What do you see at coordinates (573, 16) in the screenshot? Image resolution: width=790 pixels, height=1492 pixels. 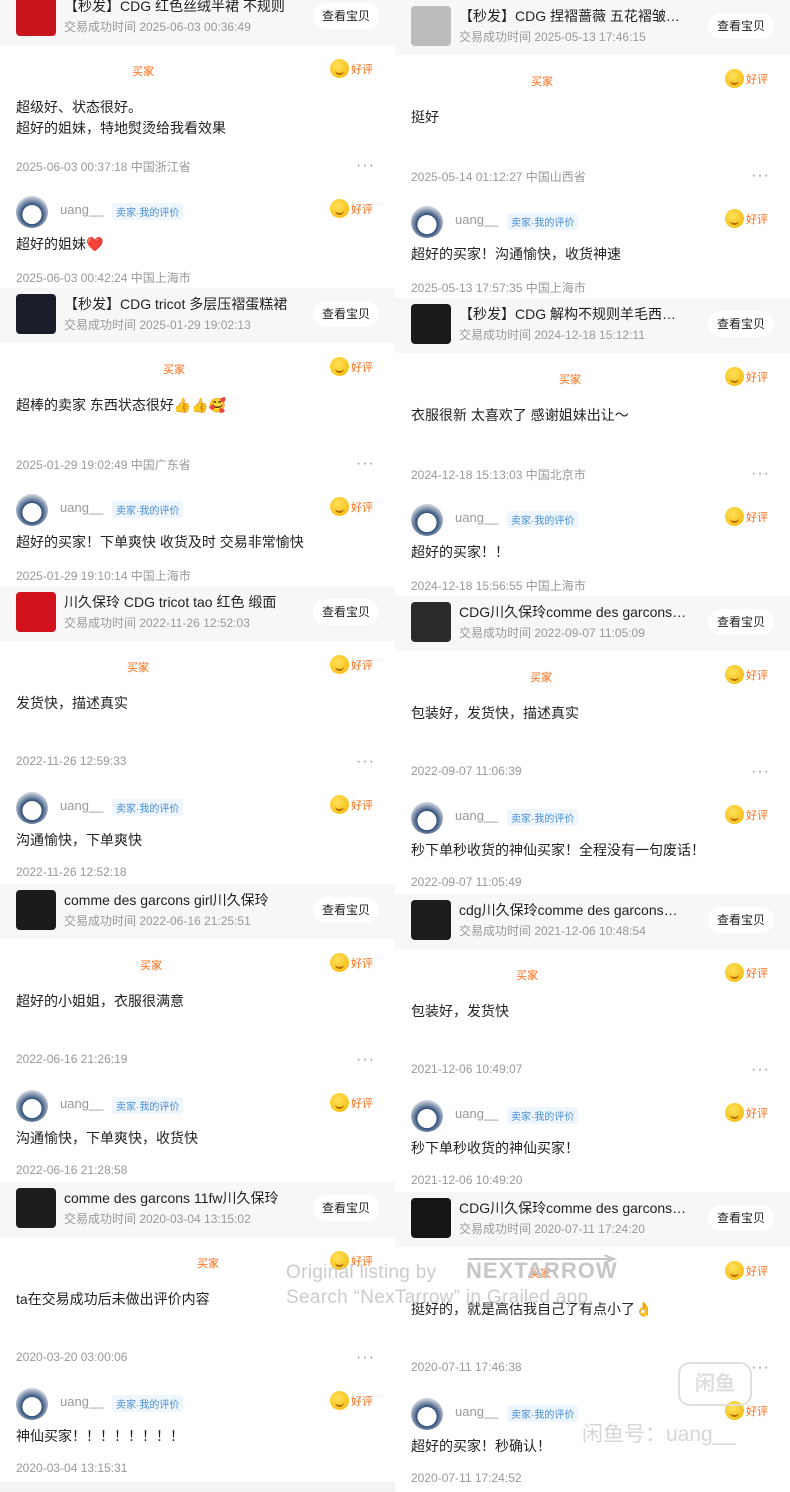 I see `product-title: 【秒发】CDG 捏褶蔷薇 五花褶皱衬衫` at bounding box center [573, 16].